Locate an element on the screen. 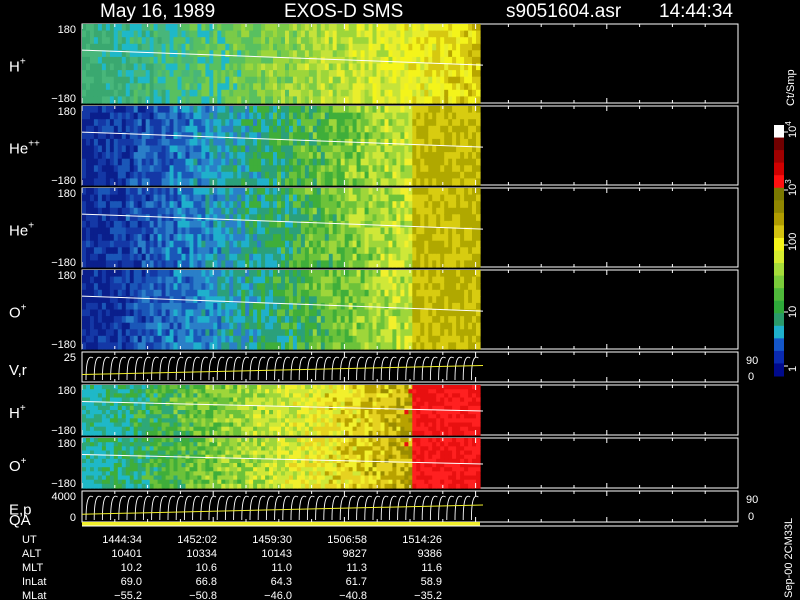  panel-he2 is located at coordinates (410, 145).